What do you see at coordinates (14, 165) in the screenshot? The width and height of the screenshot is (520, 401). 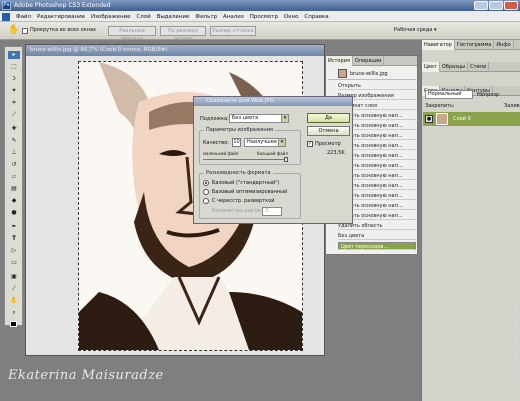 I see `history-brush-icon: ↺` at bounding box center [14, 165].